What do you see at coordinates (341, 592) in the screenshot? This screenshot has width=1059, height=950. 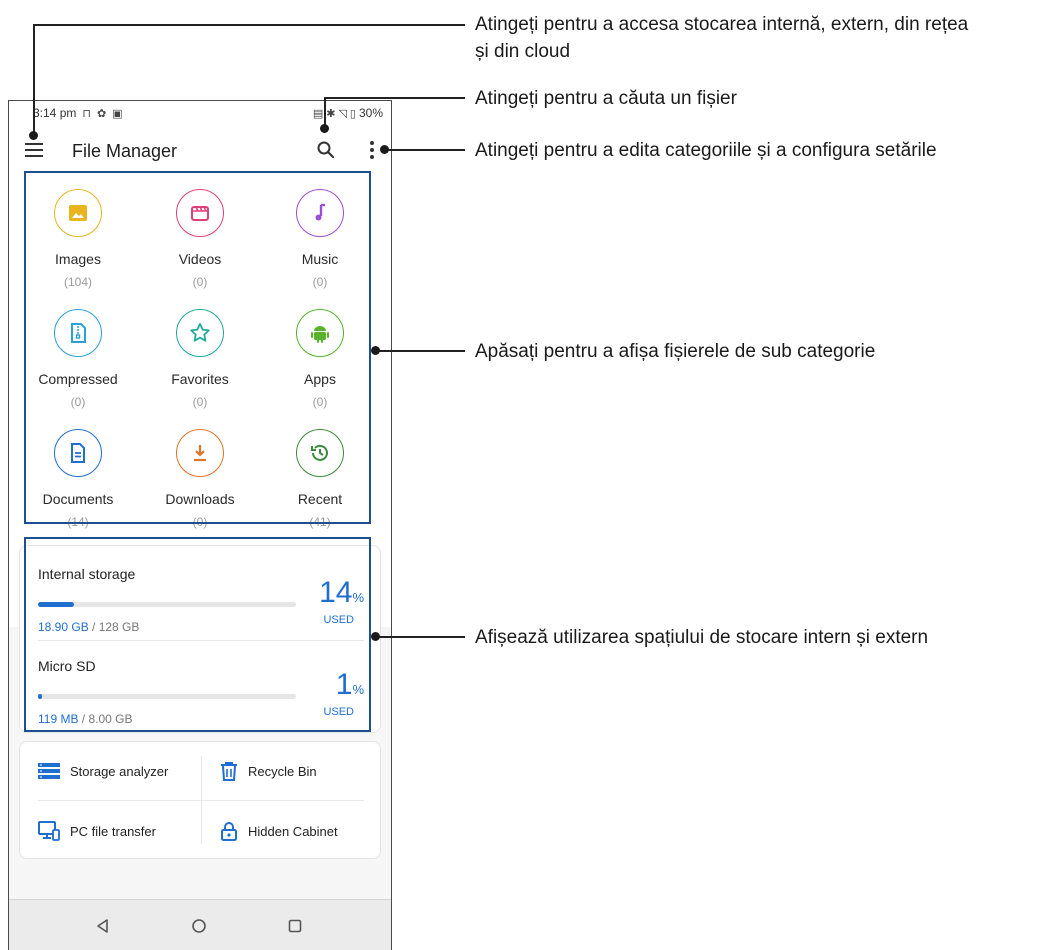 I see `storage-percent: 14%` at bounding box center [341, 592].